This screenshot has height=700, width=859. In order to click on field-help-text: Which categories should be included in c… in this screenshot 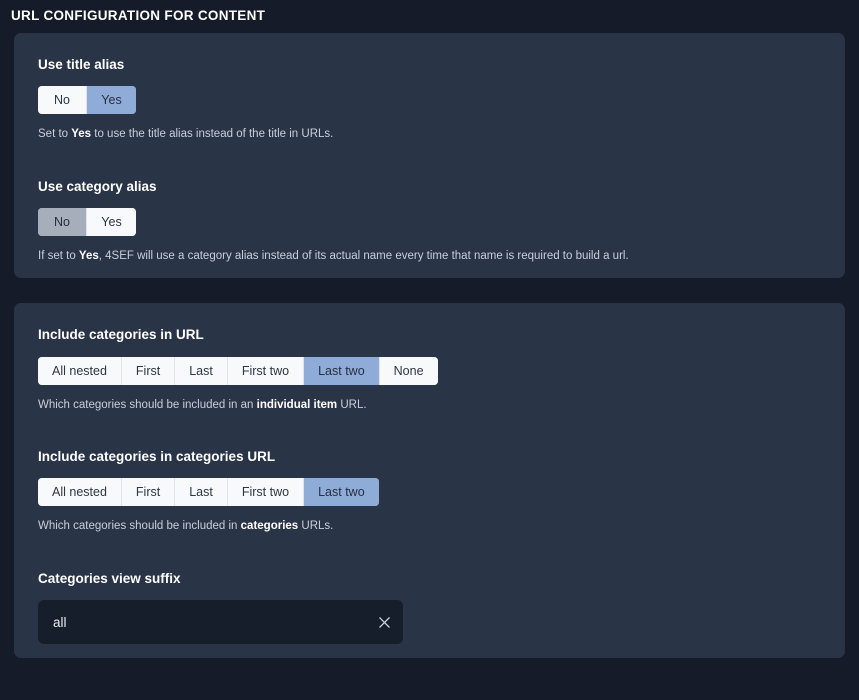, I will do `click(429, 527)`.